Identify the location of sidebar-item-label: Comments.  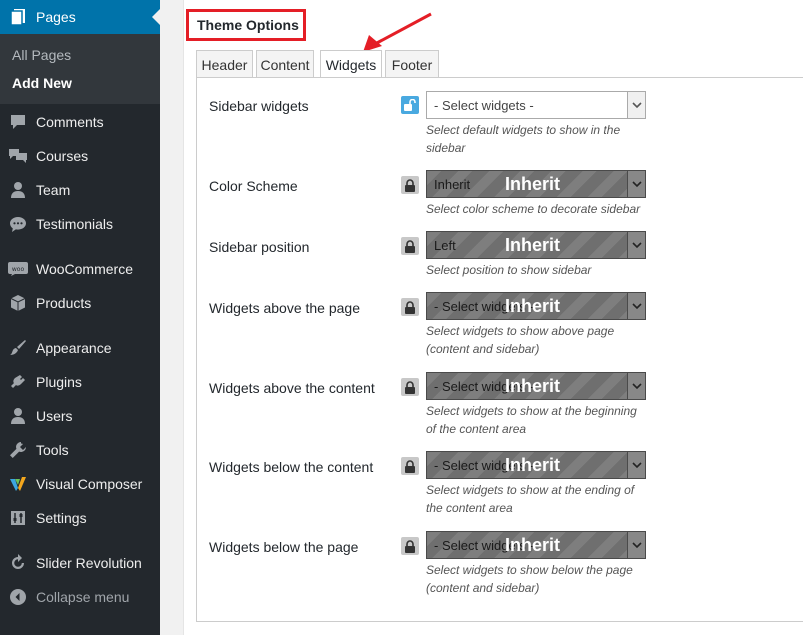
(70, 122).